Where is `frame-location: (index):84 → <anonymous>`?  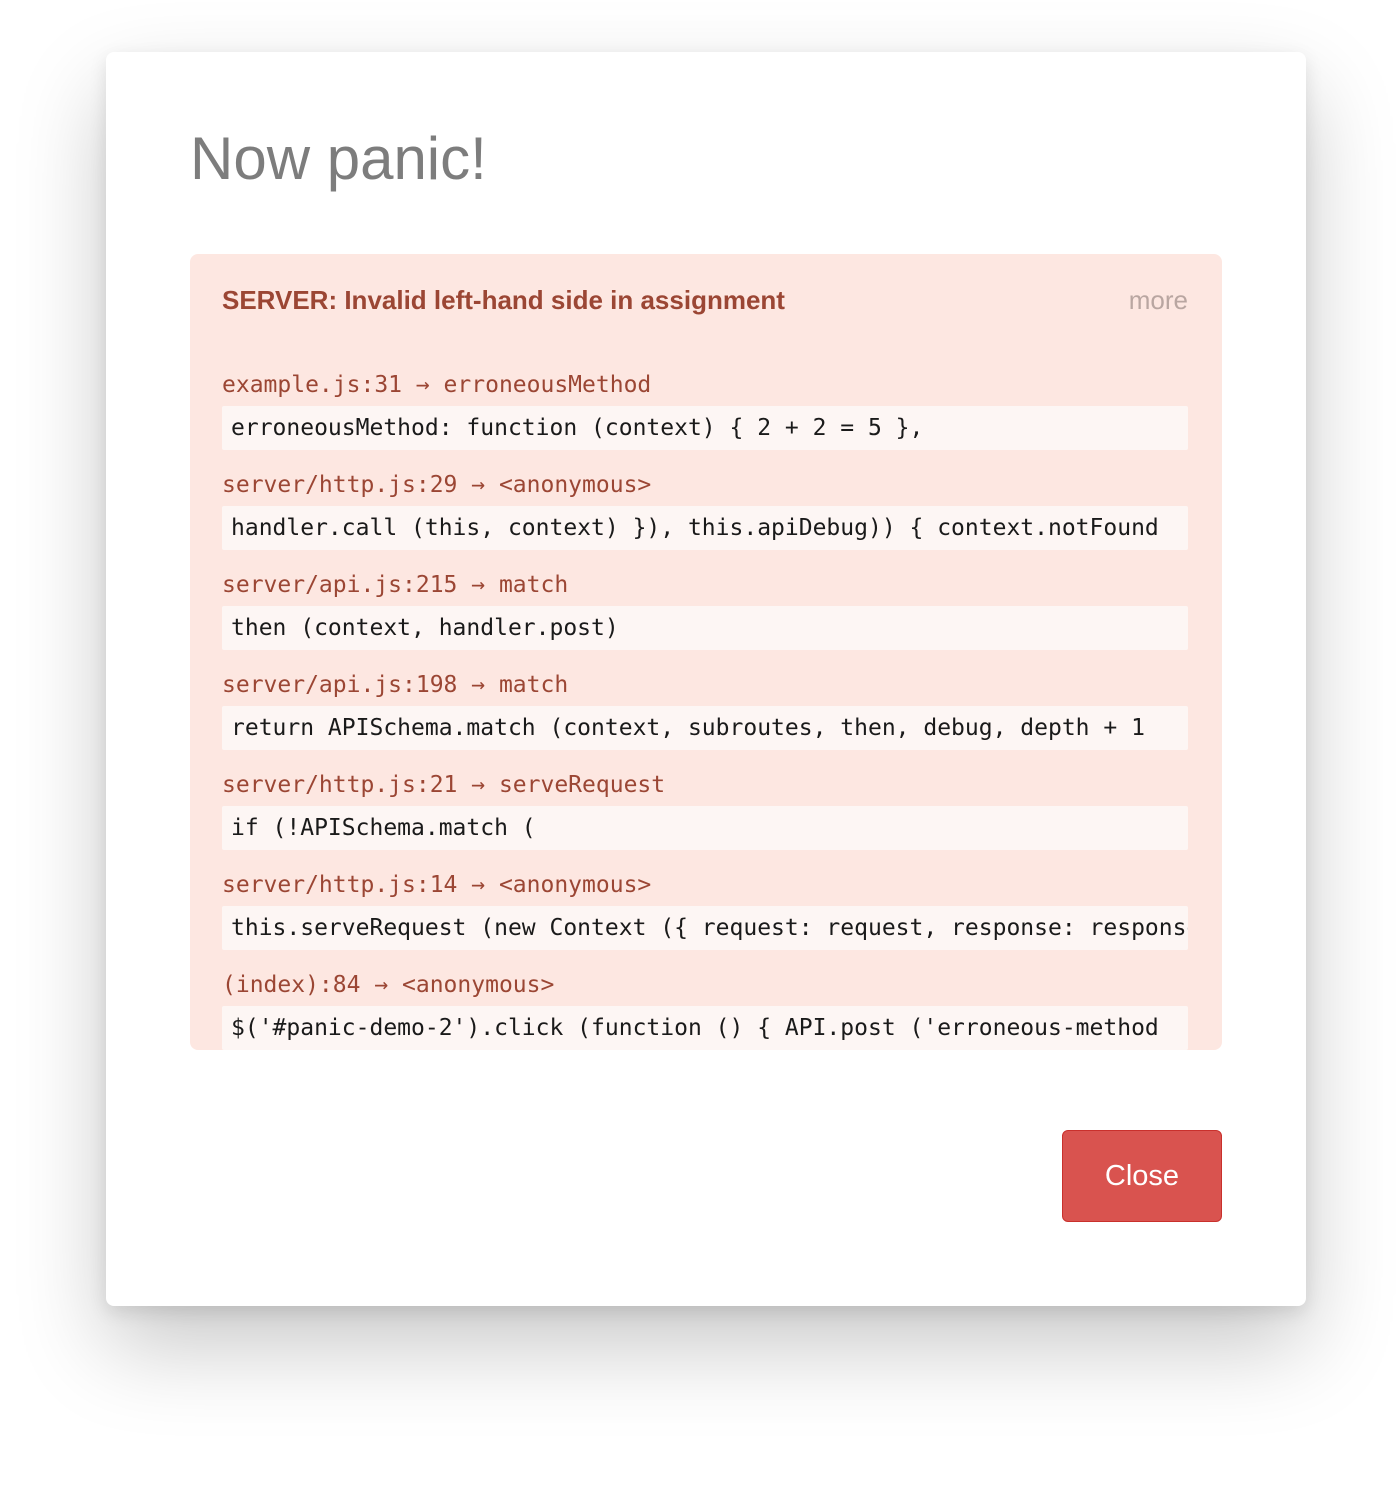 frame-location: (index):84 → <anonymous> is located at coordinates (388, 985).